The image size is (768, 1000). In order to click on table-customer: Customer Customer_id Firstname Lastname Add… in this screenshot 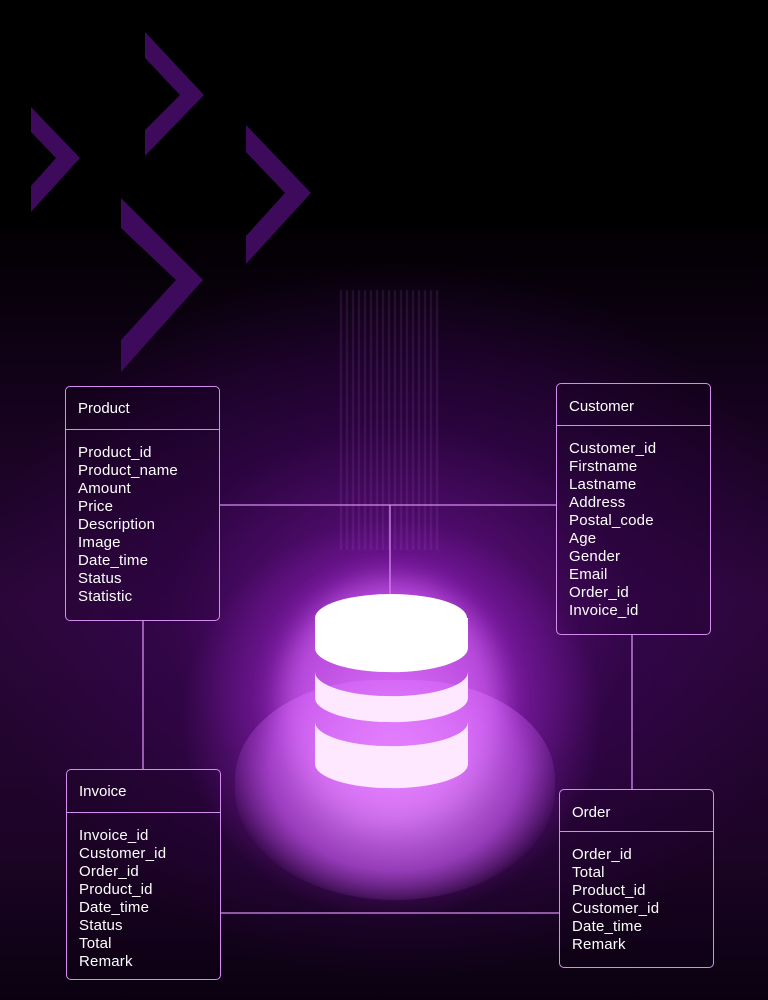, I will do `click(633, 509)`.